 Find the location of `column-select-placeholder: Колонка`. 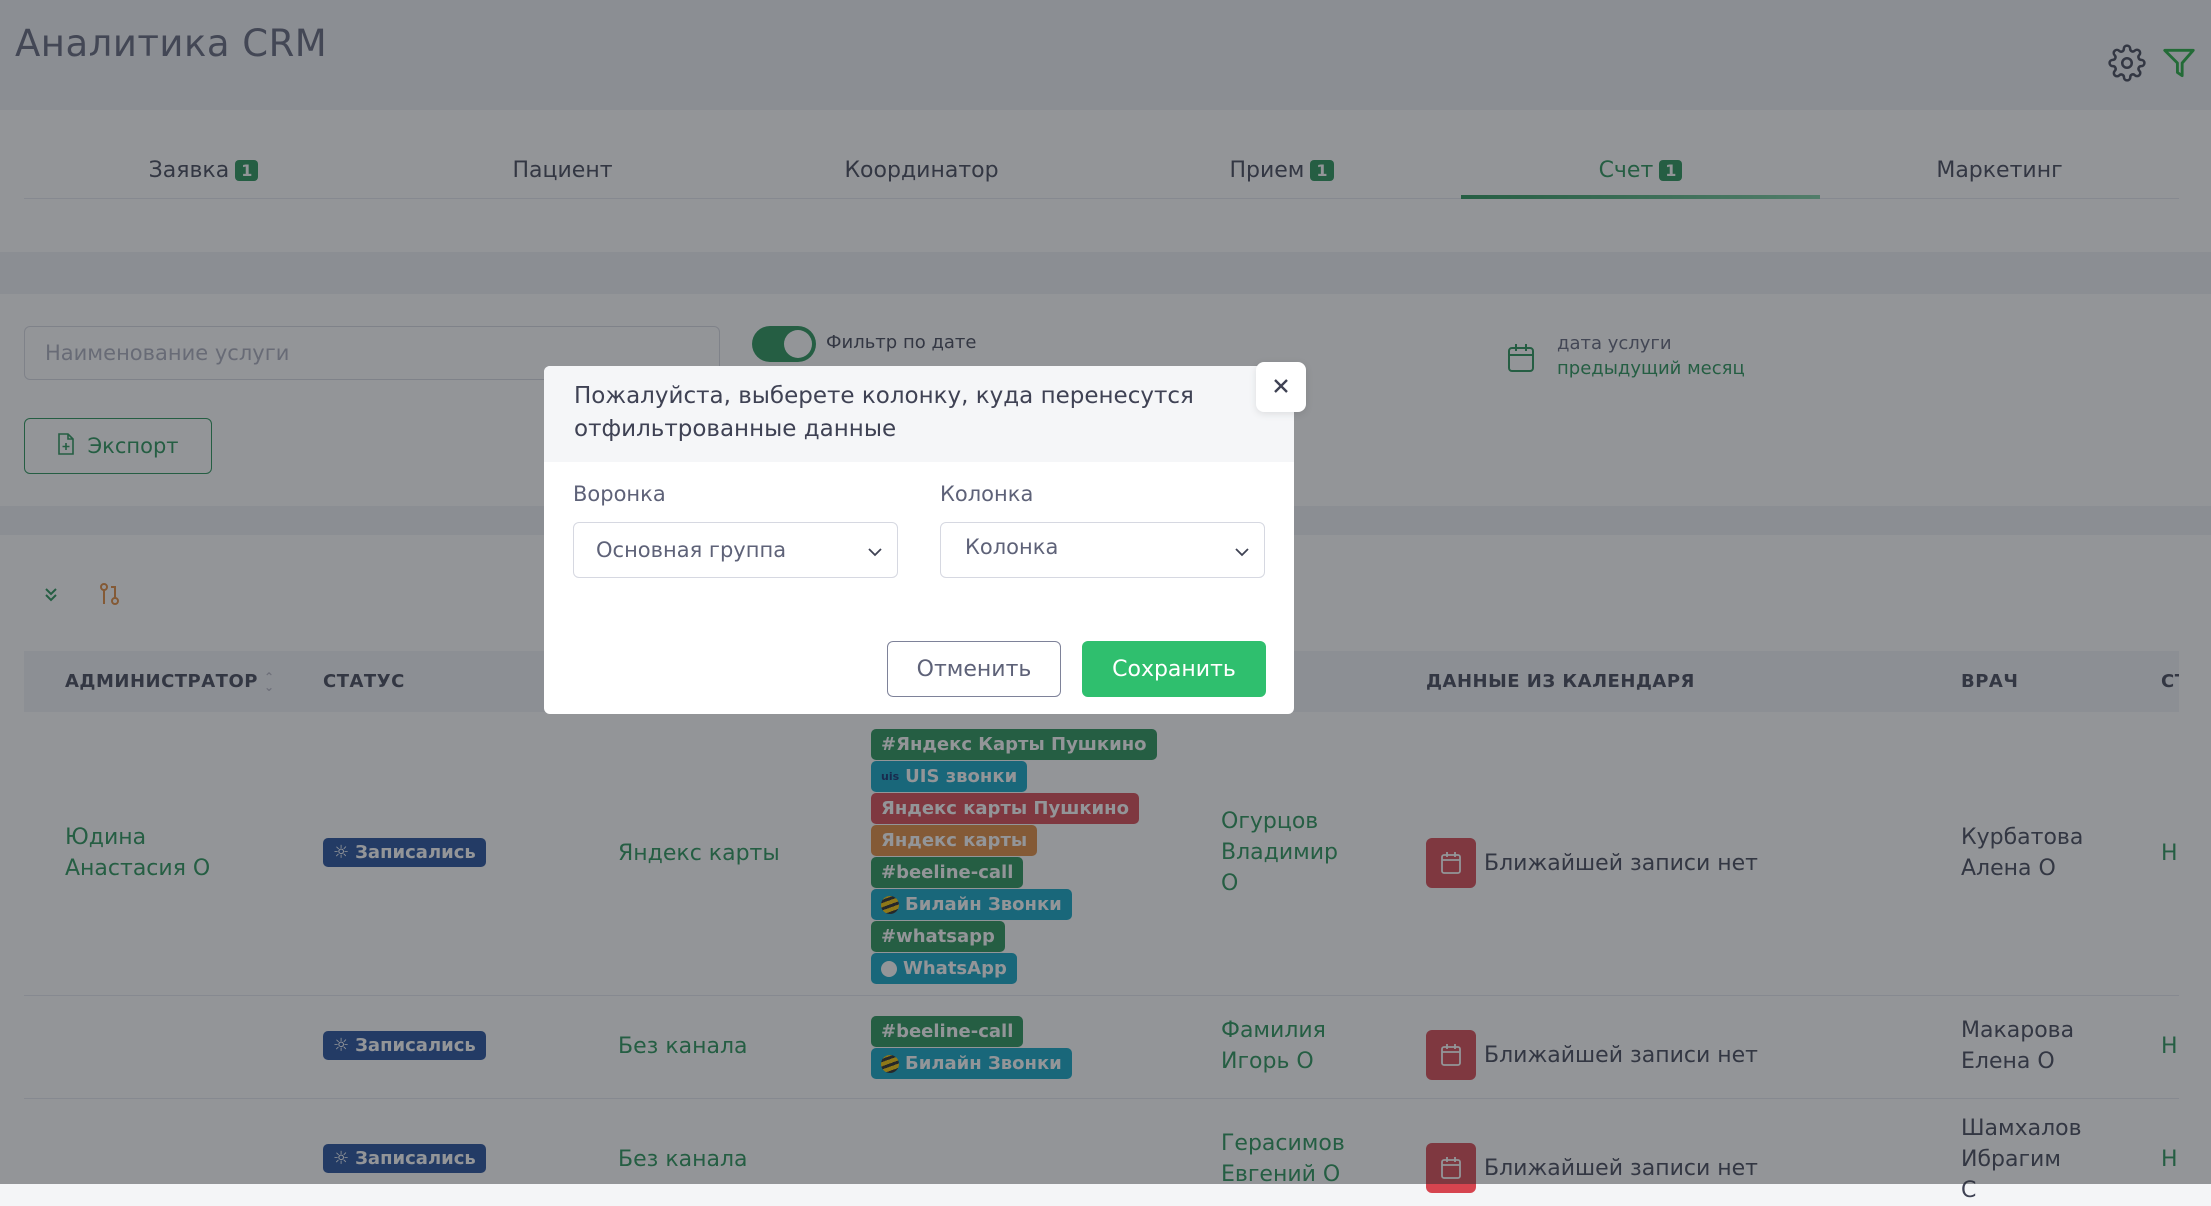

column-select-placeholder: Колонка is located at coordinates (1012, 547).